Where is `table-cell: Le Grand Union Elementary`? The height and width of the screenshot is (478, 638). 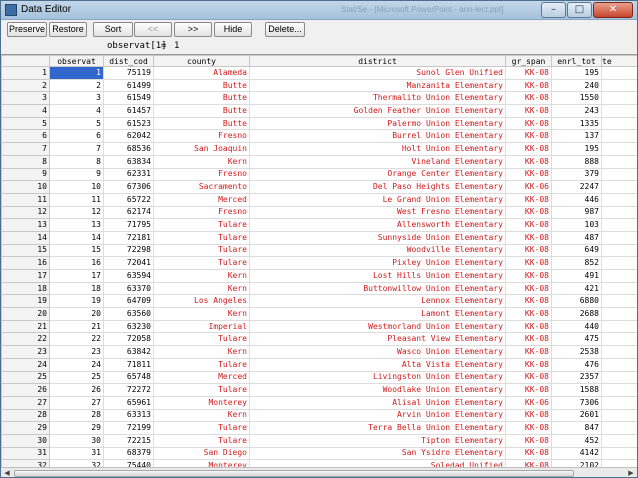 table-cell: Le Grand Union Elementary is located at coordinates (377, 199).